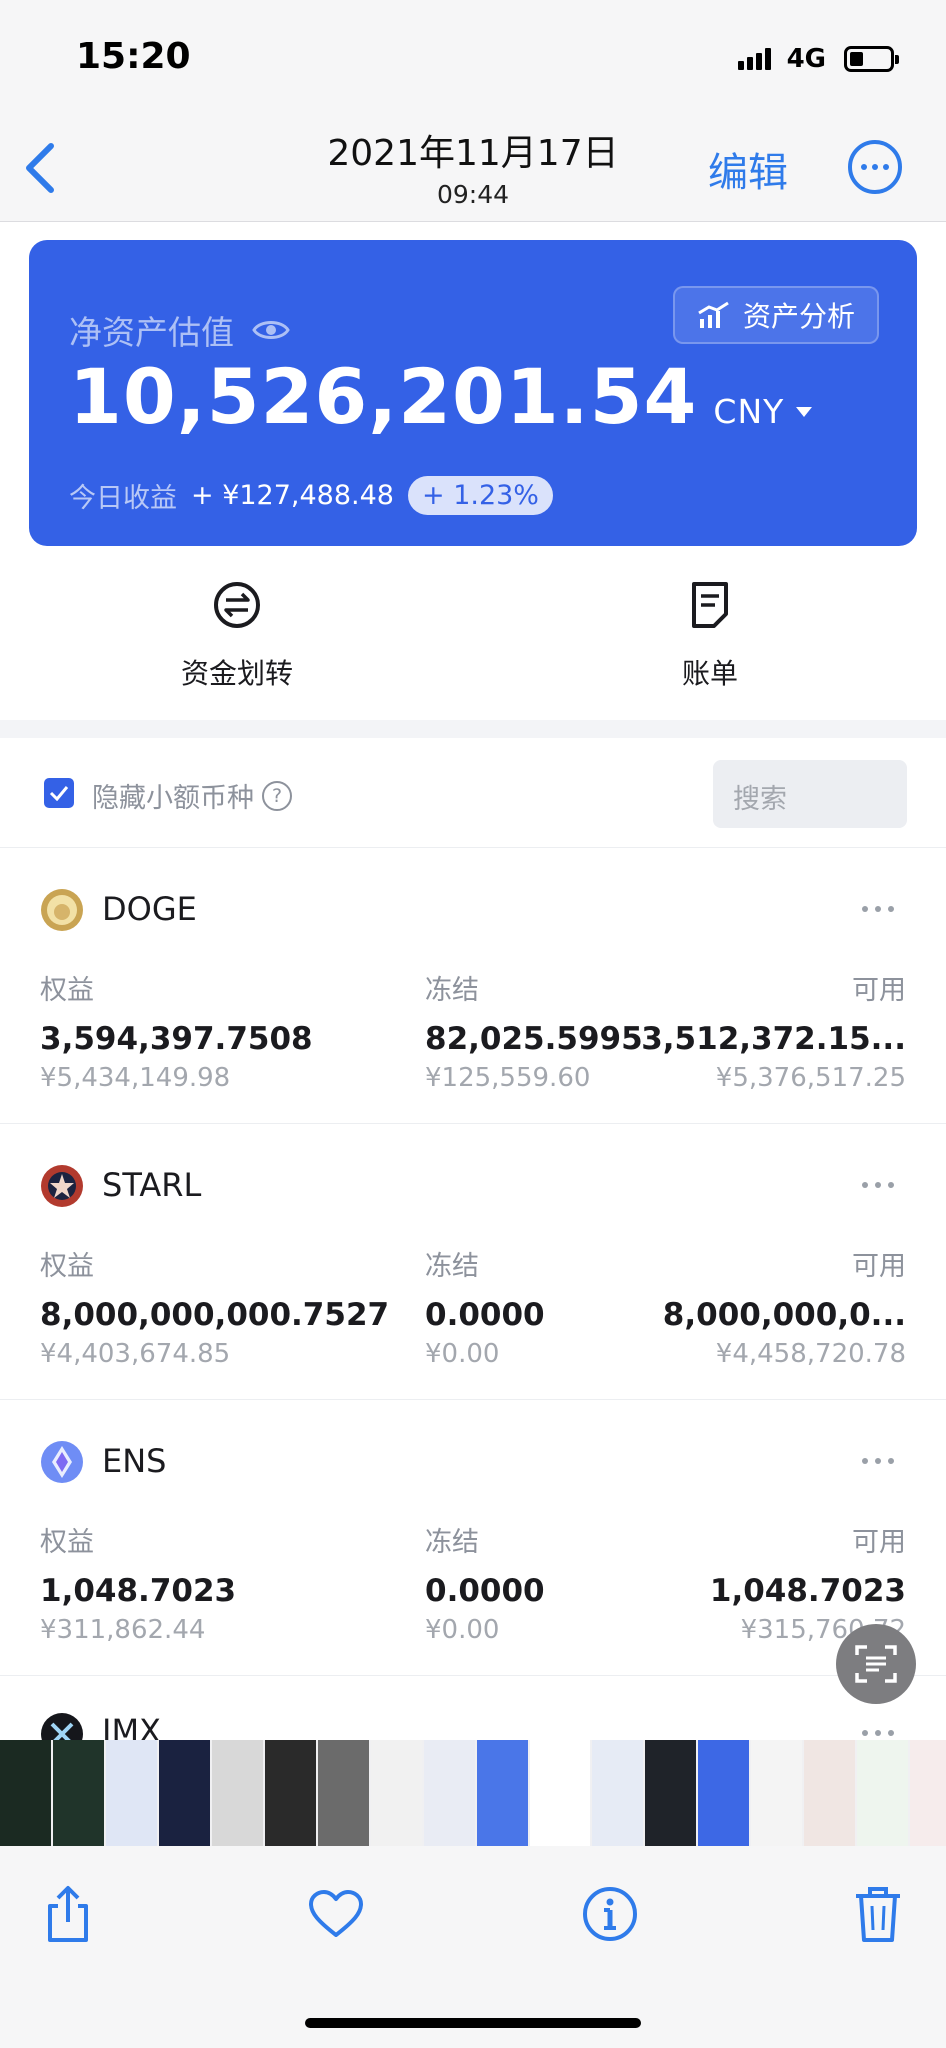 The width and height of the screenshot is (946, 2048). Describe the element at coordinates (173, 798) in the screenshot. I see `hide-small-label: 隐藏小额币种` at that location.